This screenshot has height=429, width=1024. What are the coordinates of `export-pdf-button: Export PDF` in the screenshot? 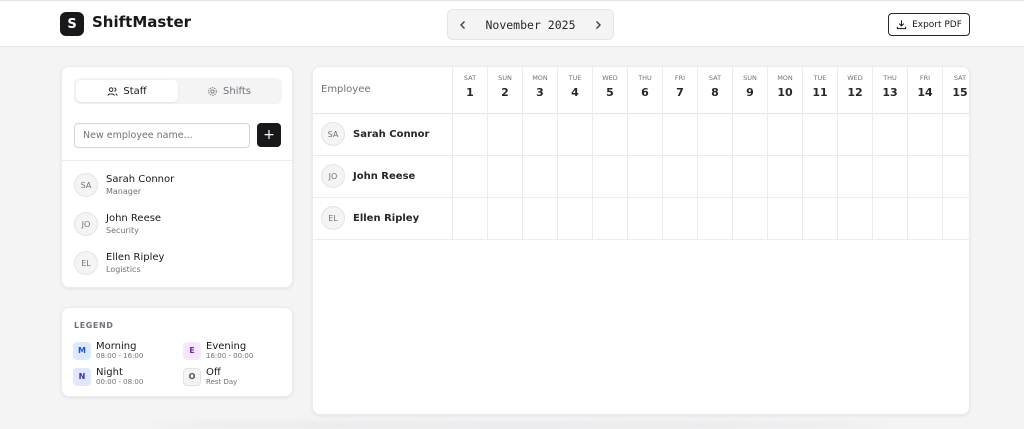 It's located at (929, 24).